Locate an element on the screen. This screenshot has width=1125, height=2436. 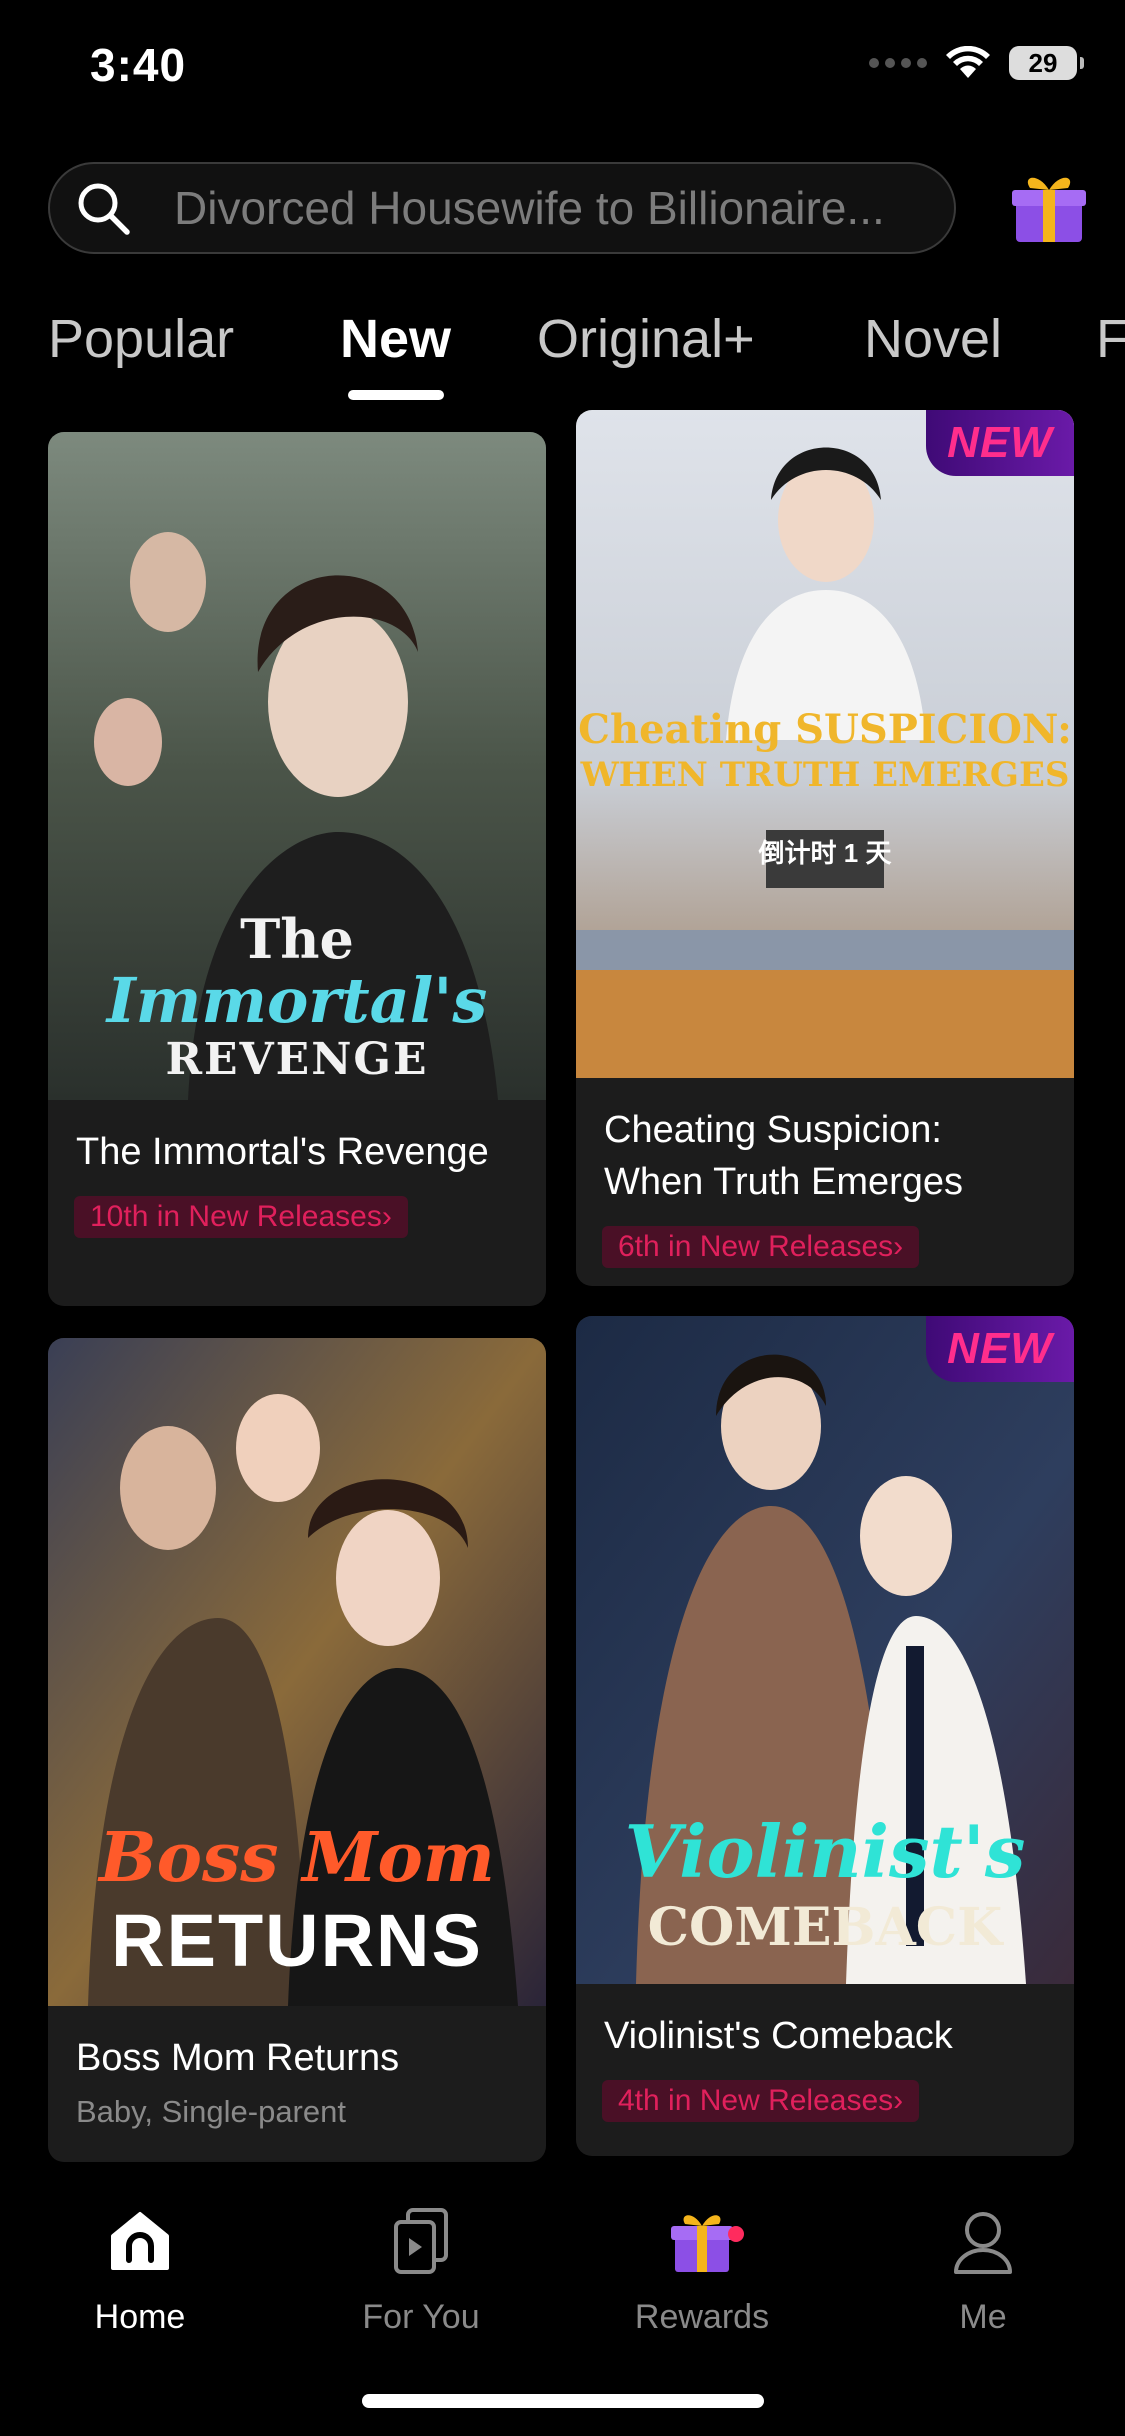
rank-badge: 6th in New Releases› is located at coordinates (761, 1247).